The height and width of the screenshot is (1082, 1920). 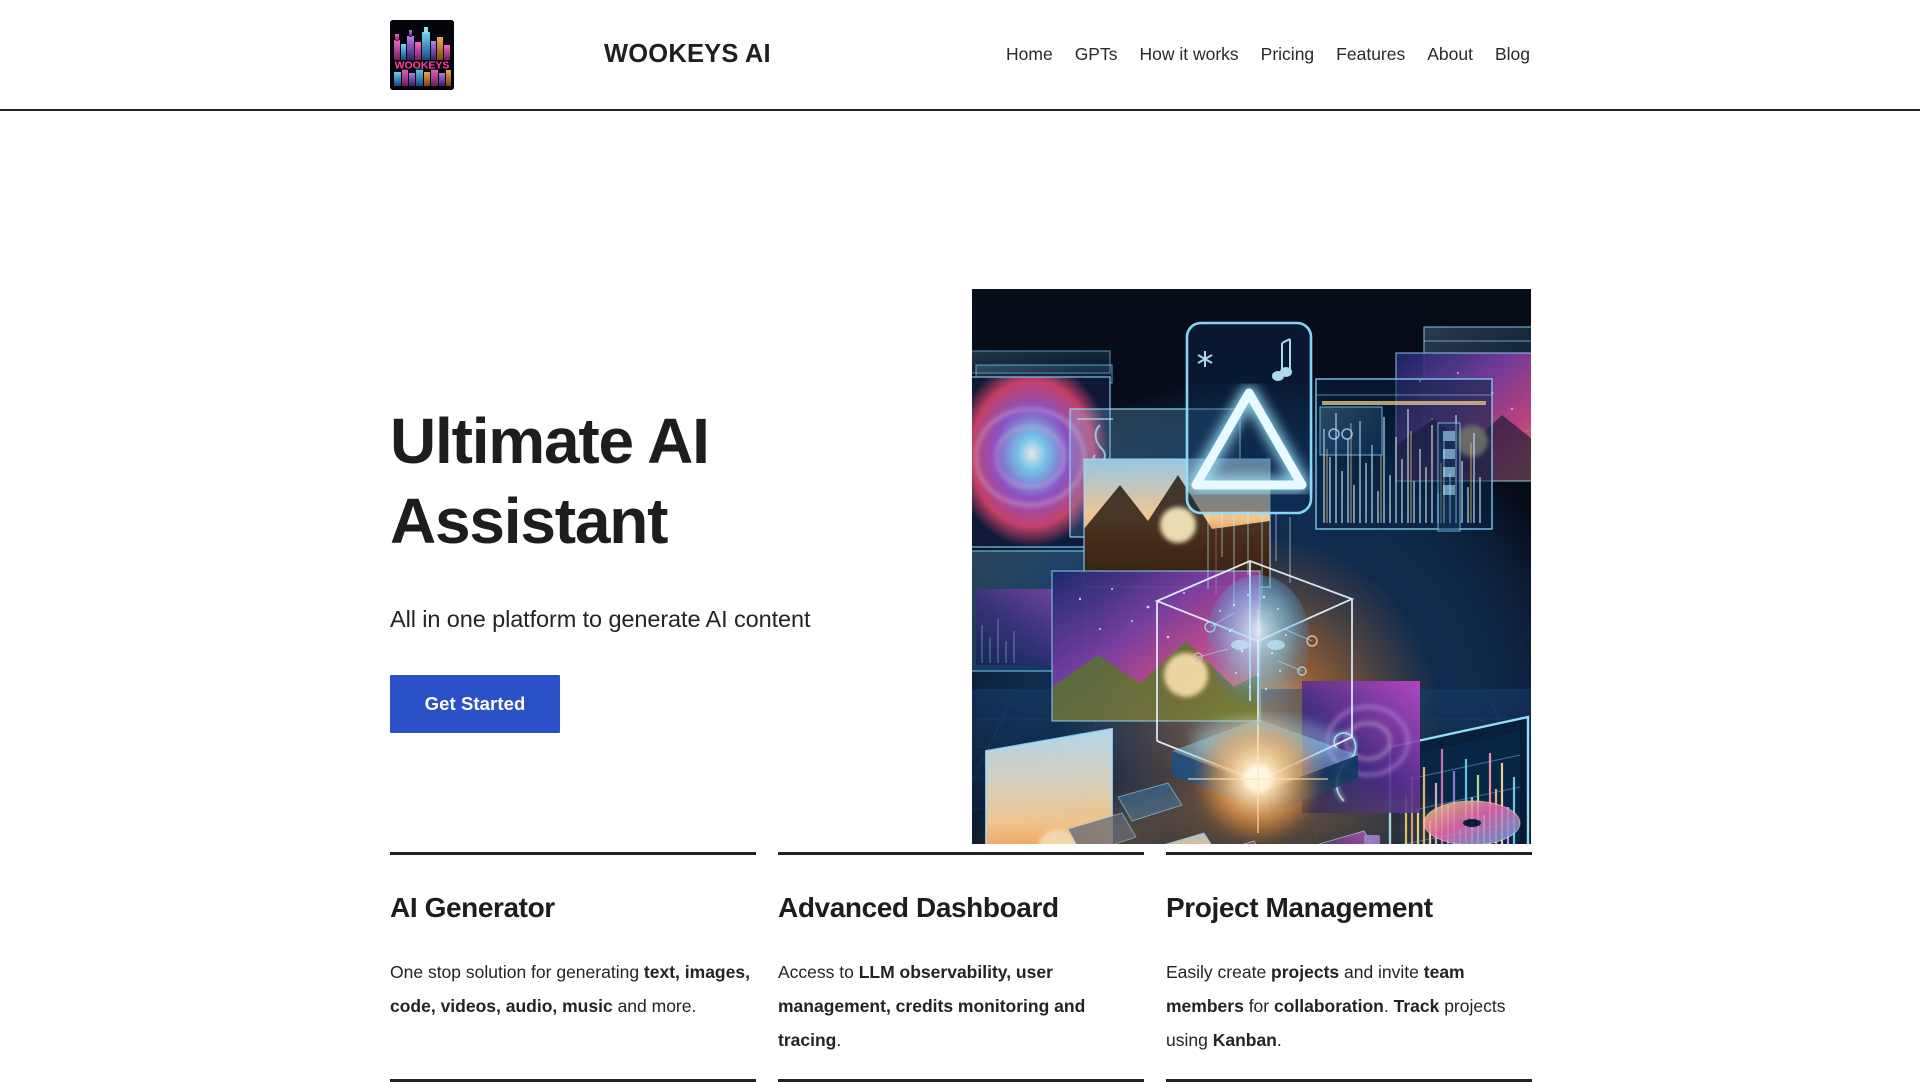 I want to click on logo-wordmark: WOOKEYS, so click(x=422, y=65).